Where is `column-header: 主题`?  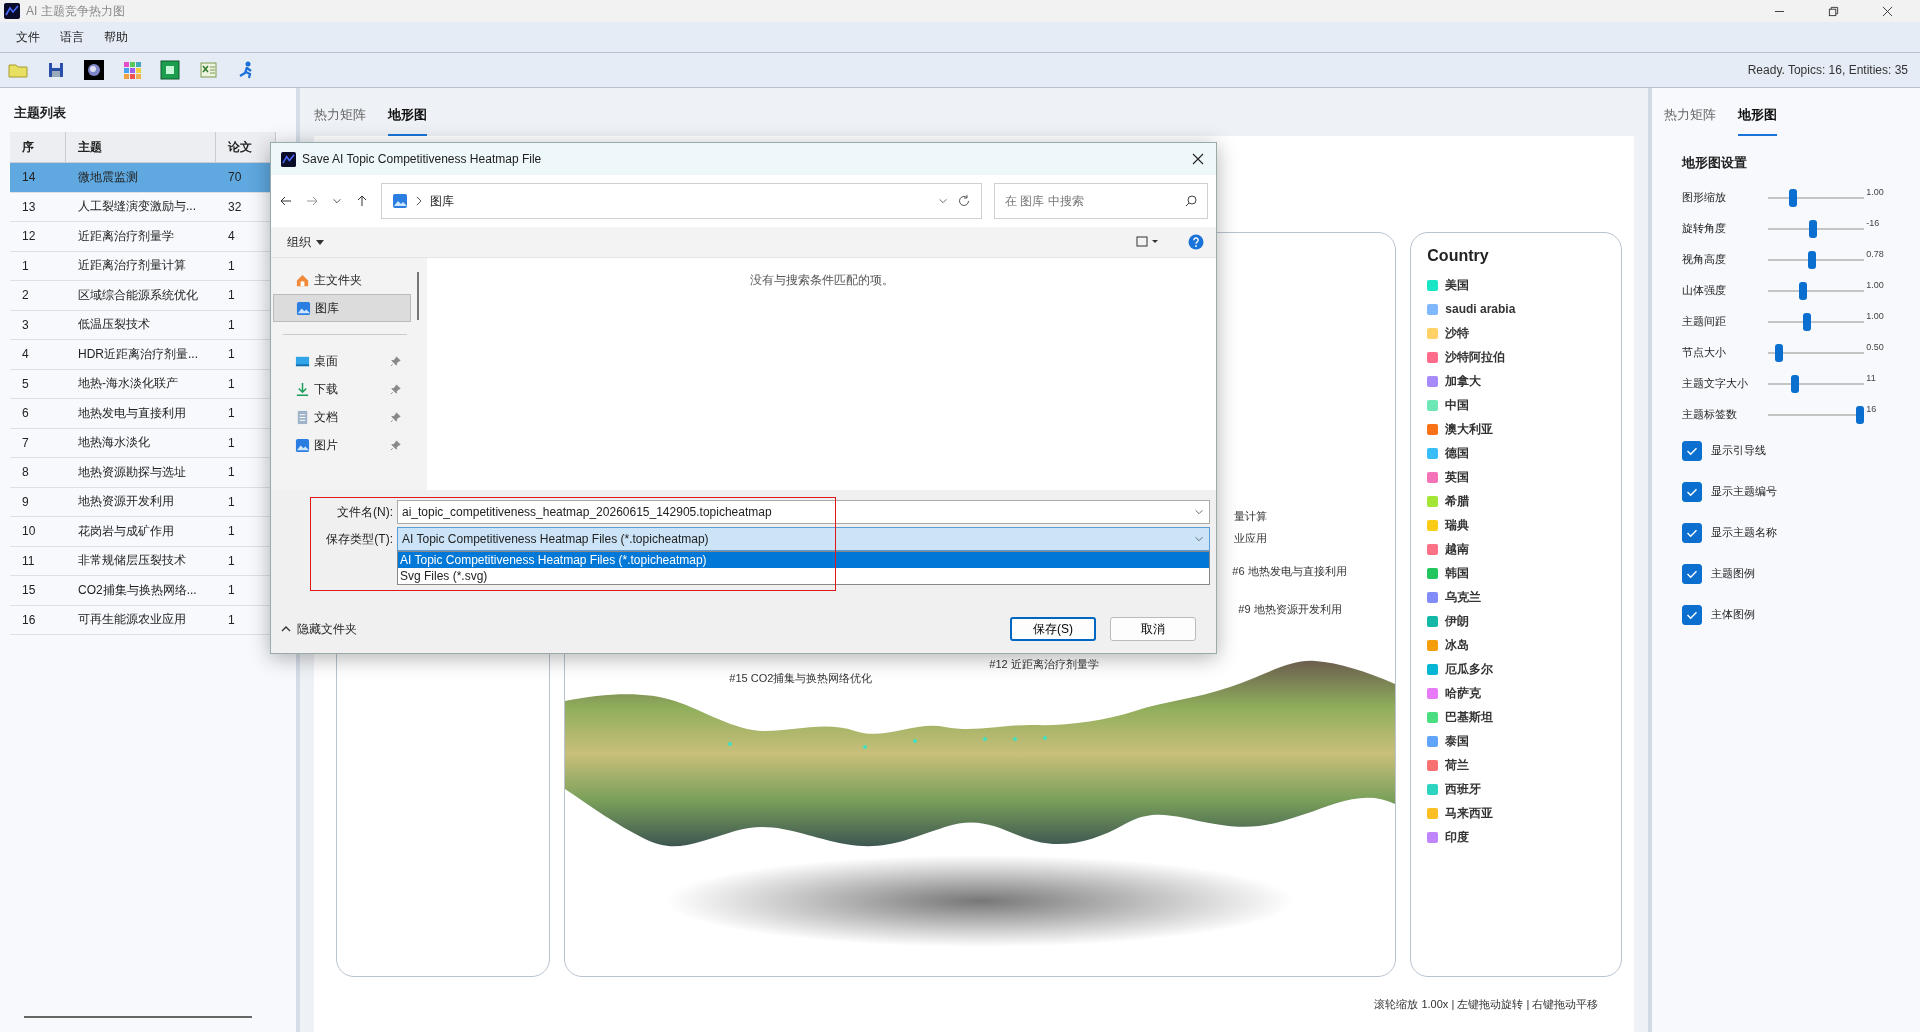
column-header: 主题 is located at coordinates (141, 147).